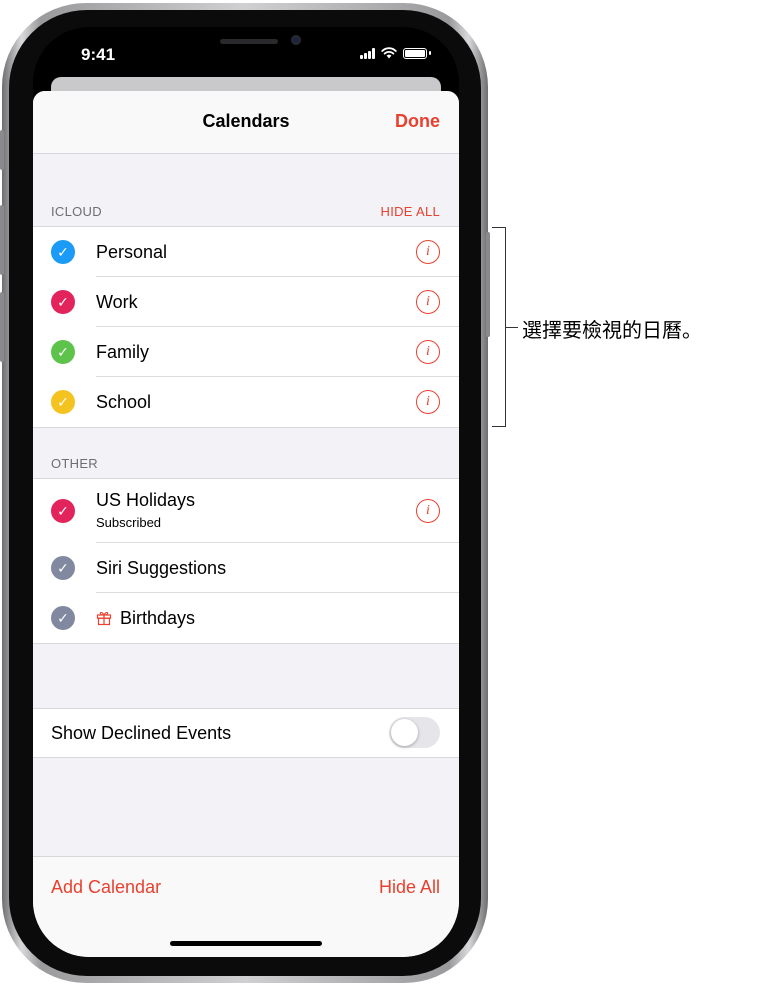 This screenshot has height=984, width=777. Describe the element at coordinates (410, 211) in the screenshot. I see `hide-all-icloud-button: HIDE ALL` at that location.